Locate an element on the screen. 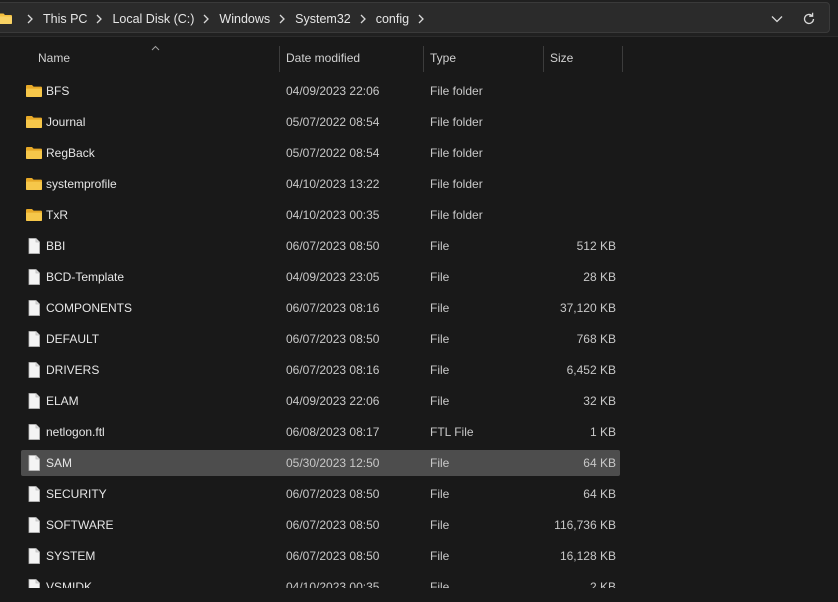 This screenshot has height=602, width=838. crumb-local-disk: Local Disk (C:) is located at coordinates (153, 19).